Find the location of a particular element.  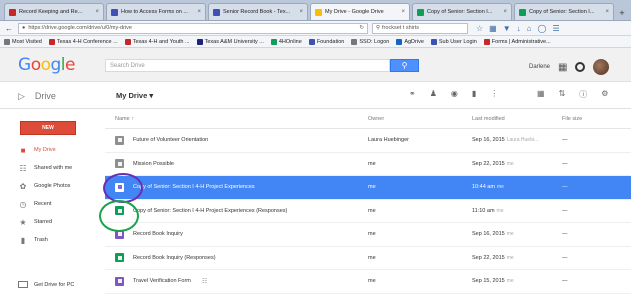

get-drive-link: Get Drive for PC is located at coordinates (46, 284).